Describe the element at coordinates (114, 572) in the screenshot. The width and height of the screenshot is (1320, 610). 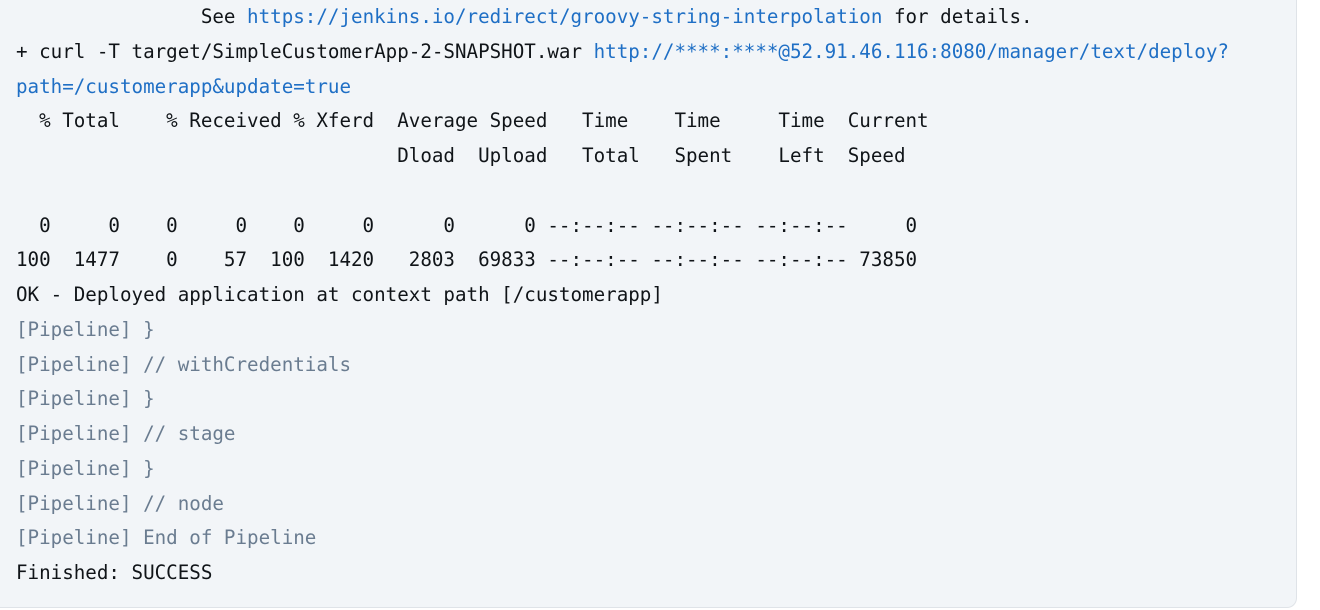
I see `build-status-line: Finished: SUCCESS` at that location.